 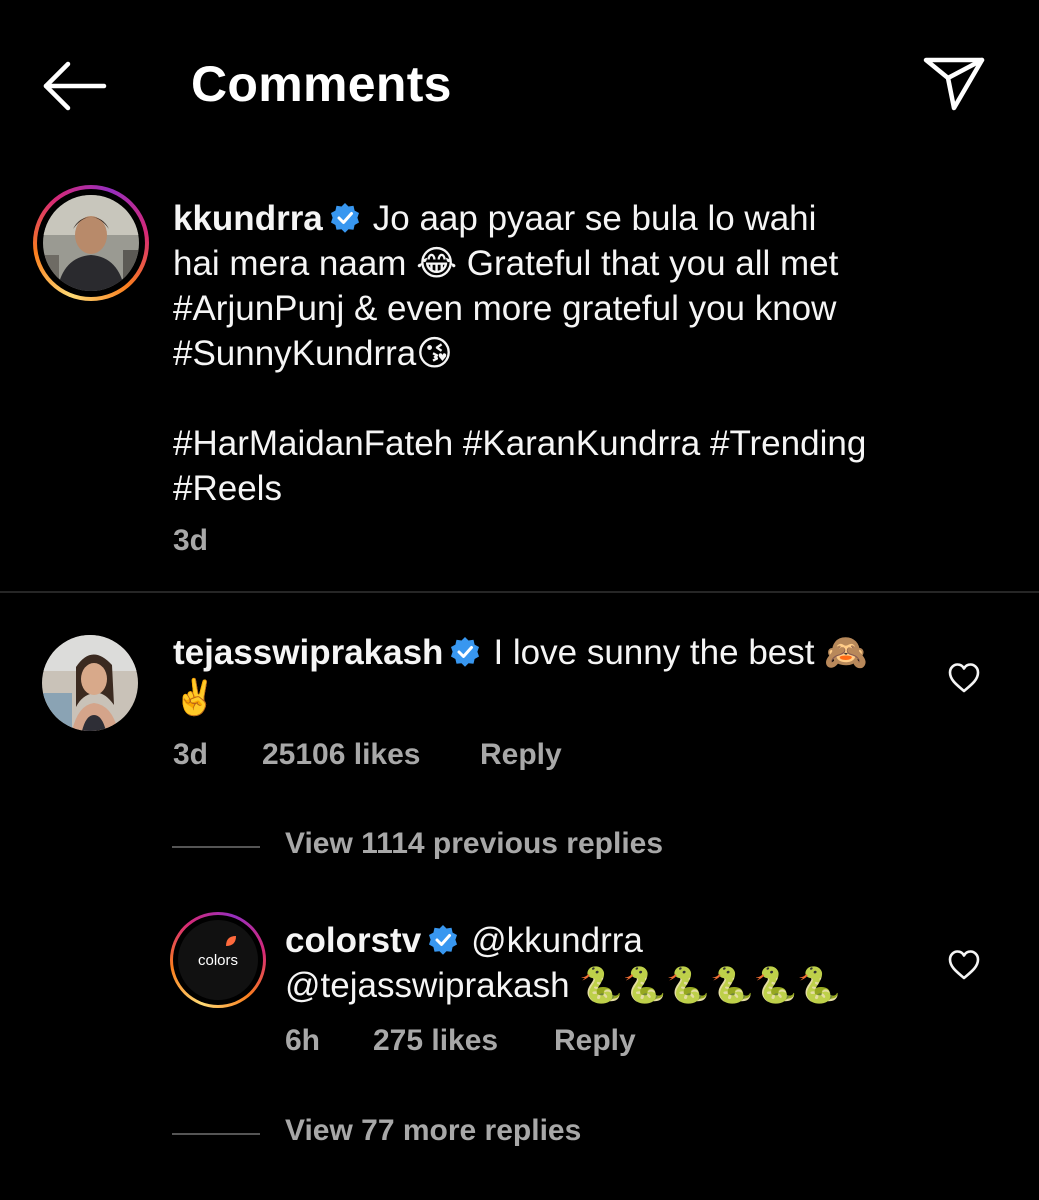 I want to click on comment-reply-button: Reply, so click(x=521, y=755).